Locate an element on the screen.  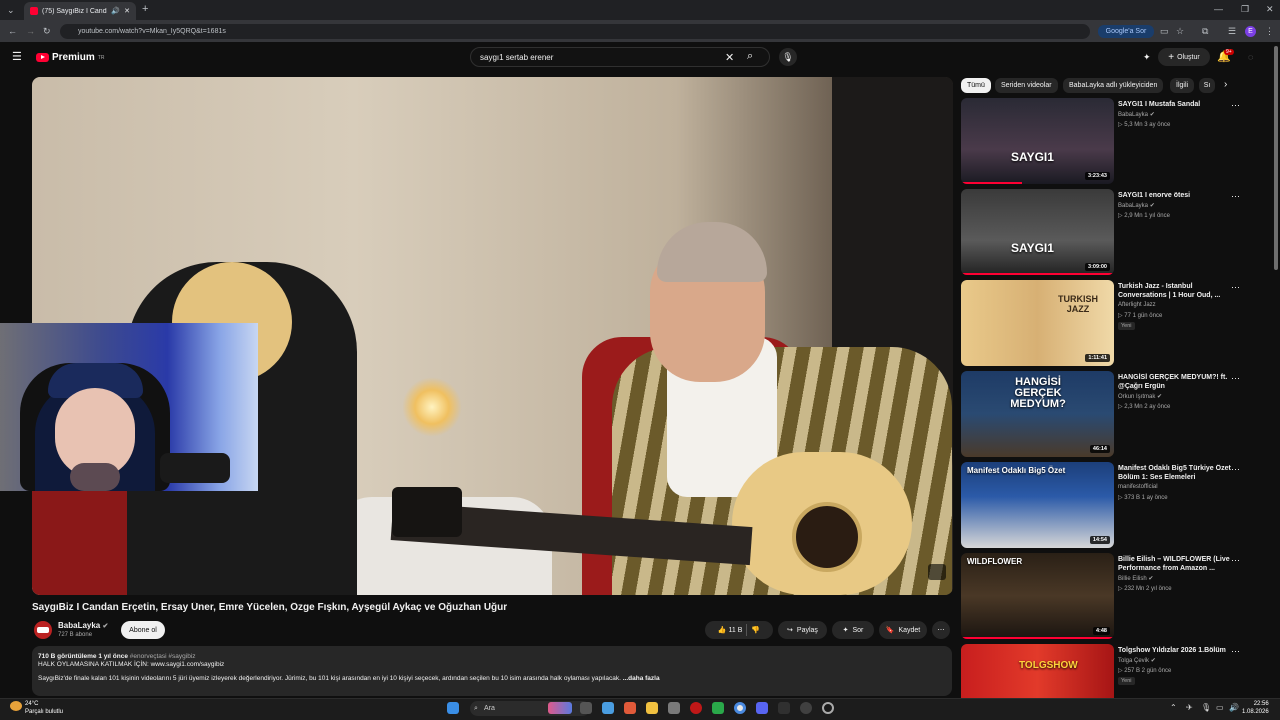
tray-volume-icon: 🔊 is located at coordinates (1234, 708).